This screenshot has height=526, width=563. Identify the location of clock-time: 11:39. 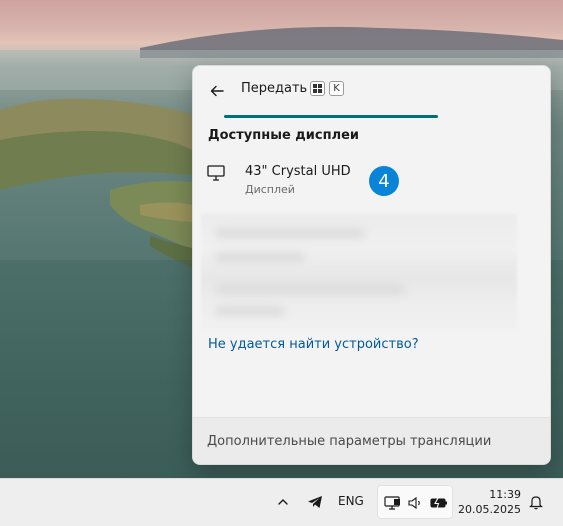
(505, 494).